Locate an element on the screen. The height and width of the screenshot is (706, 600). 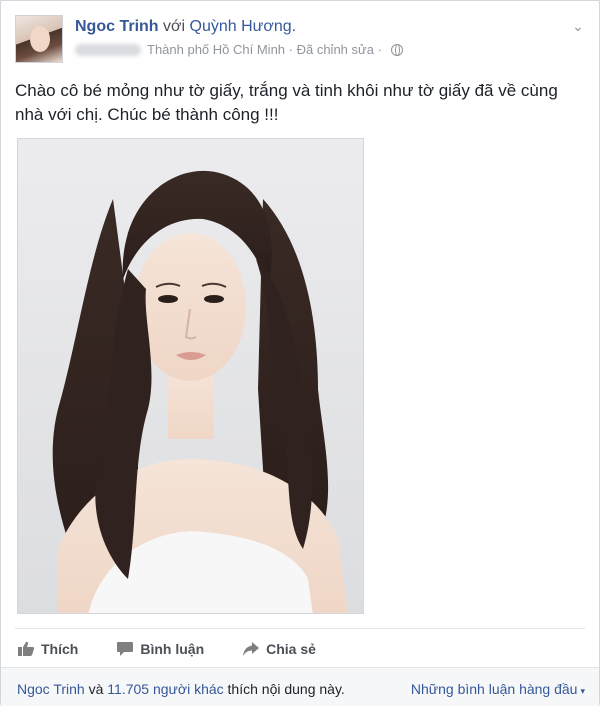
like-button: Thích is located at coordinates (47, 649).